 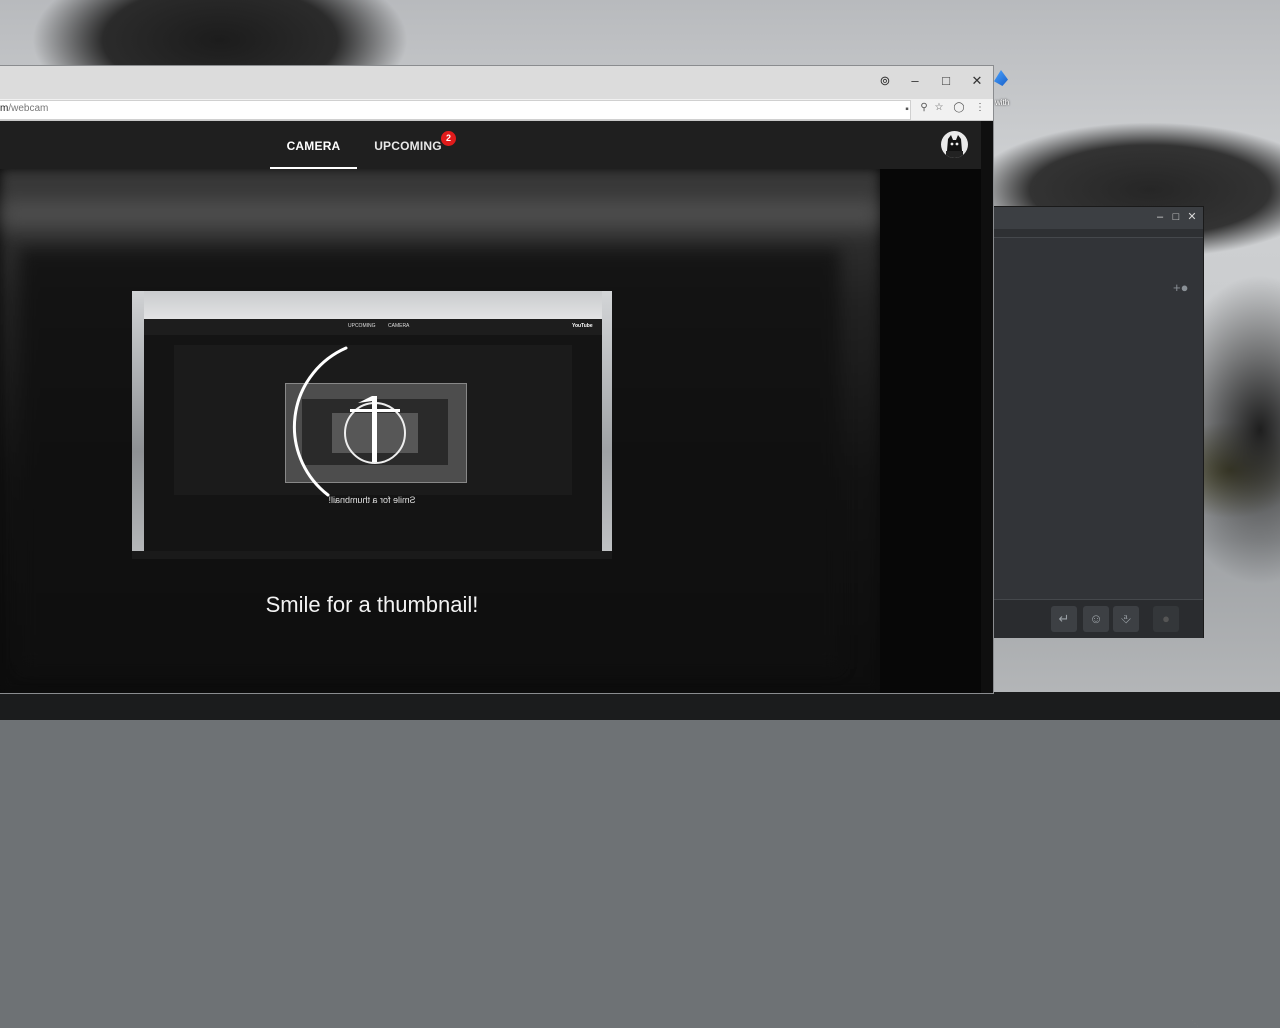 I want to click on emoji-icon: ☺, so click(x=1096, y=619).